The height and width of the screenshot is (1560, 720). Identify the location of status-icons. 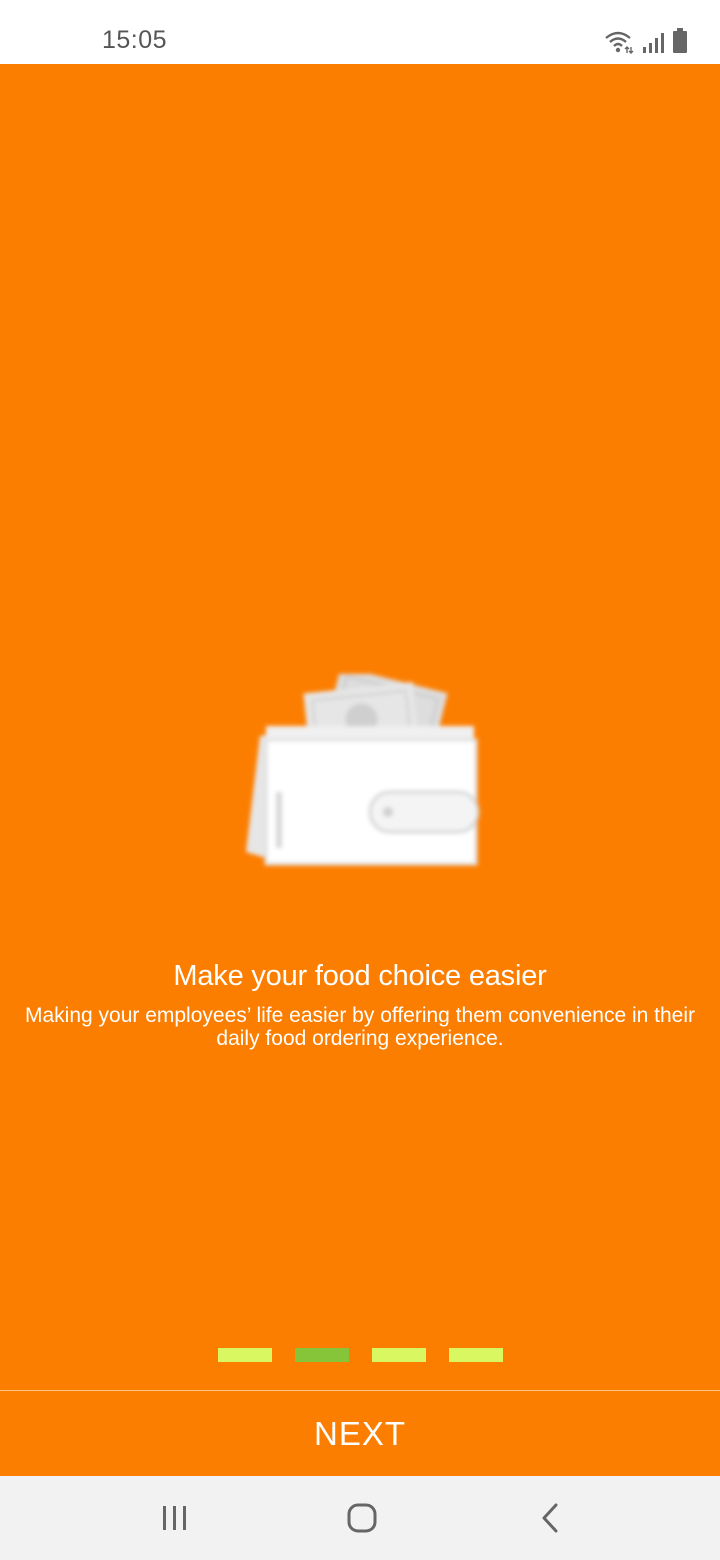
(646, 40).